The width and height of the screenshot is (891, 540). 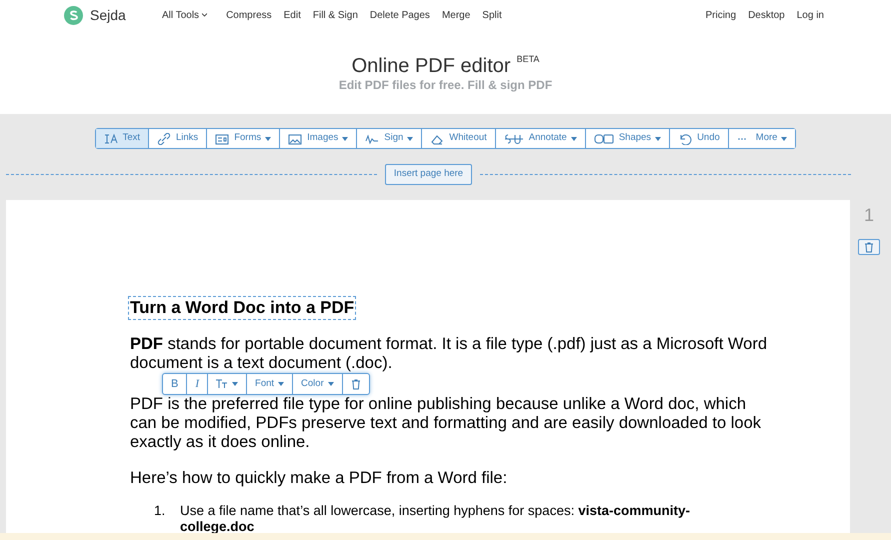 I want to click on beta-label: BETA, so click(x=528, y=59).